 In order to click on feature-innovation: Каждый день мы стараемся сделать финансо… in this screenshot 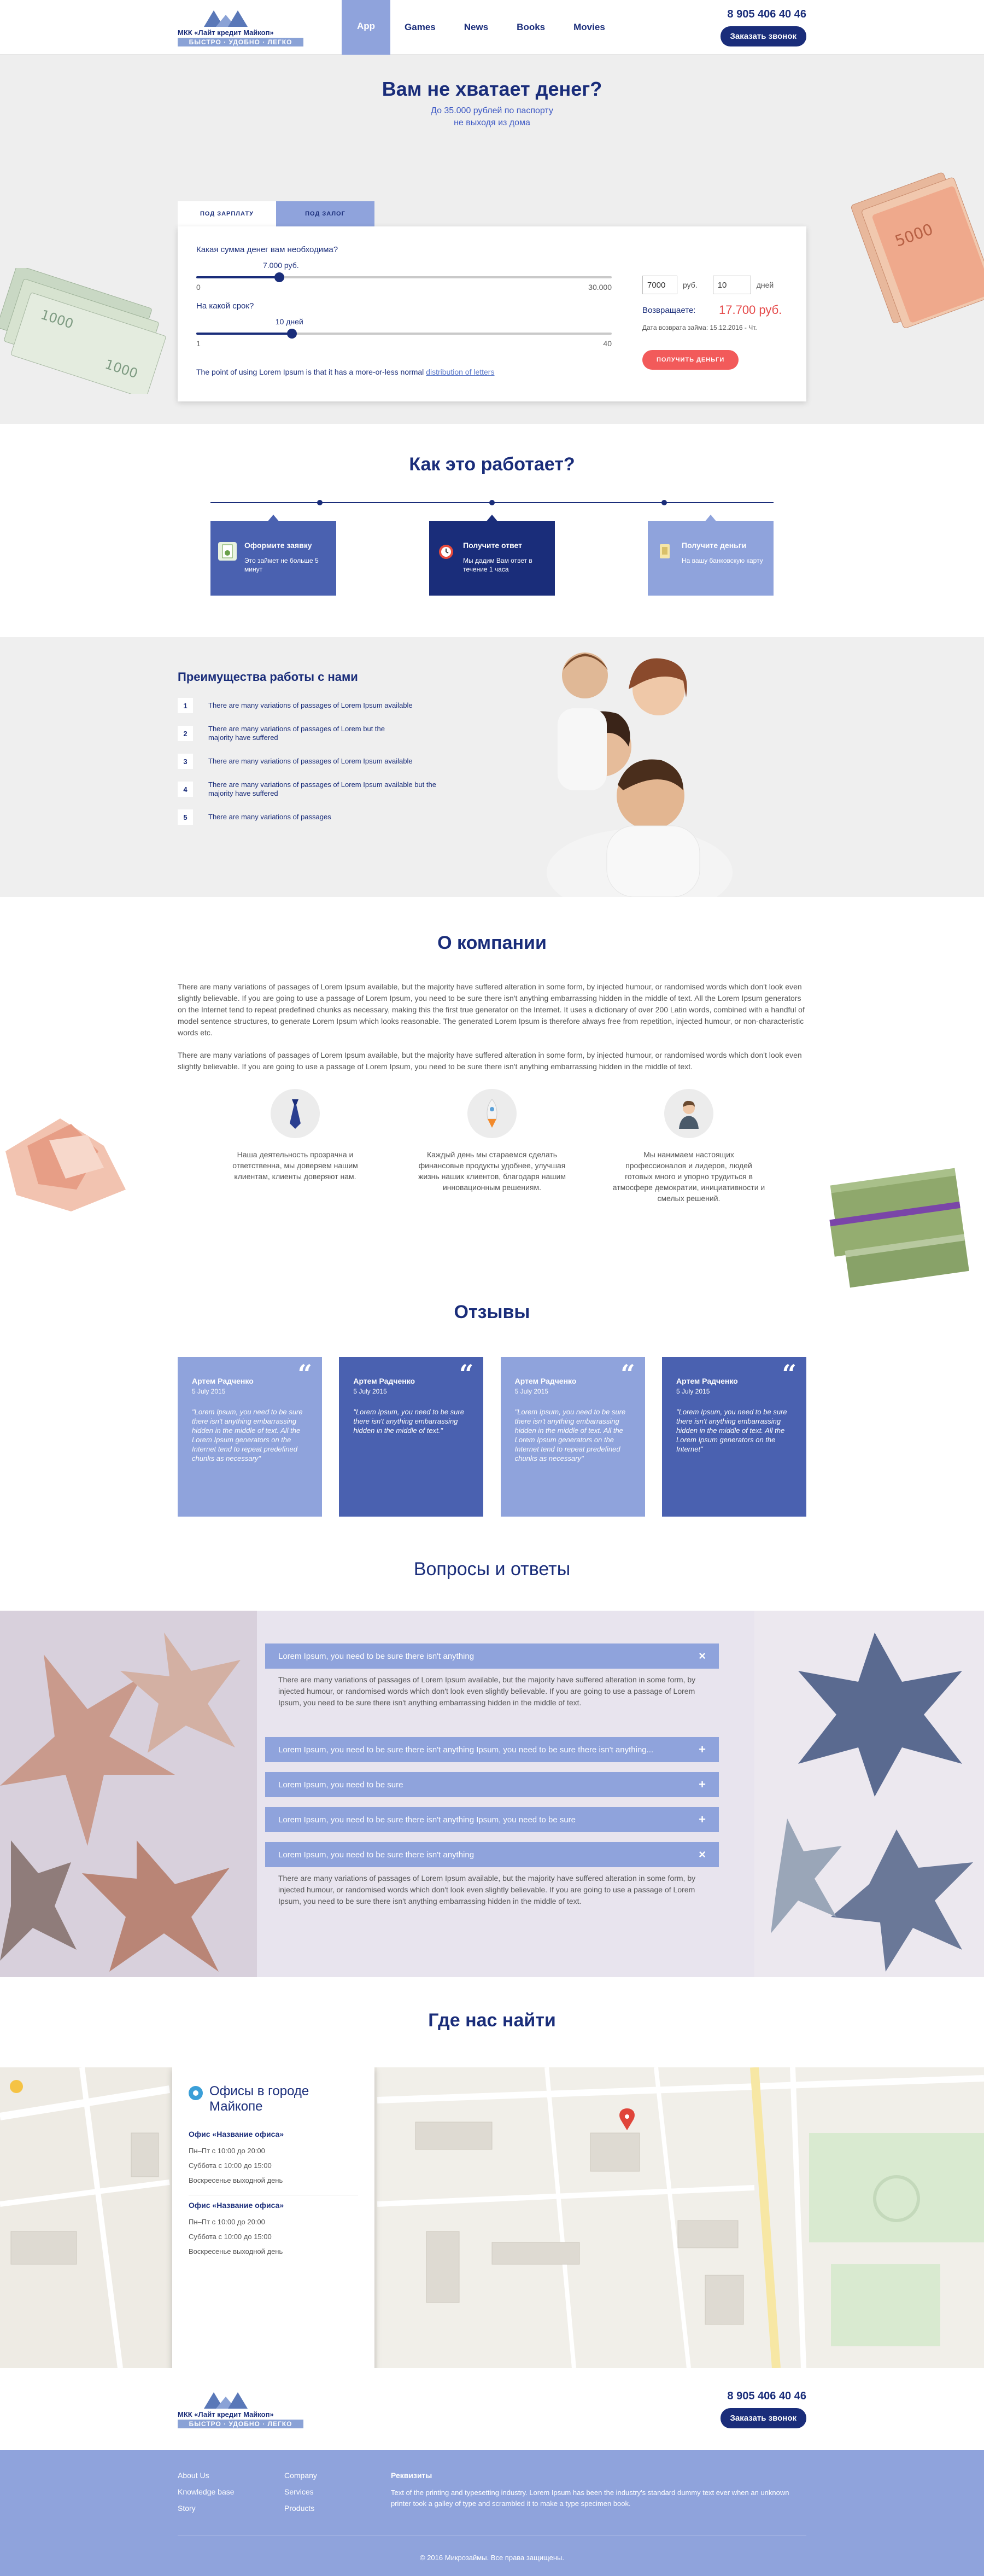, I will do `click(492, 1147)`.